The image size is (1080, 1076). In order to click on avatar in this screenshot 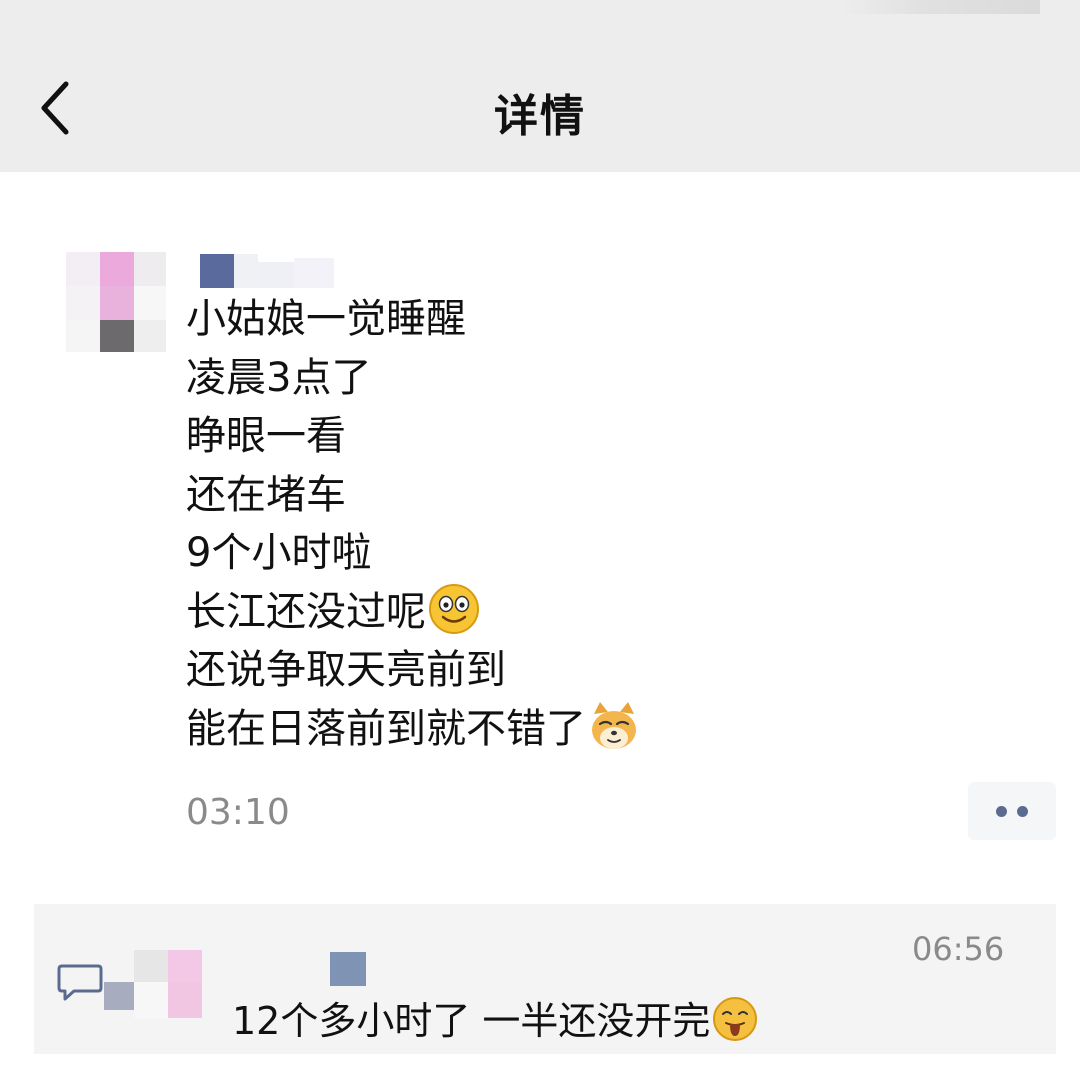, I will do `click(116, 290)`.